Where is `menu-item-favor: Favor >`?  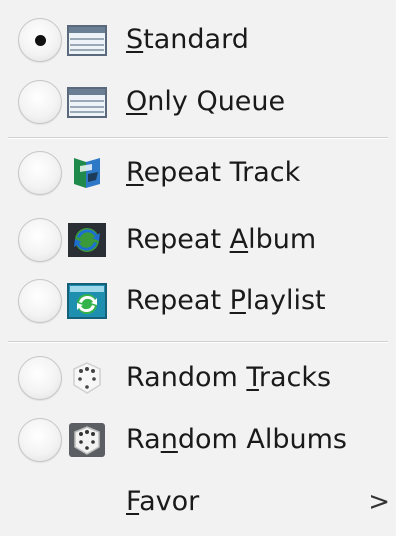
menu-item-favor: Favor > is located at coordinates (198, 502).